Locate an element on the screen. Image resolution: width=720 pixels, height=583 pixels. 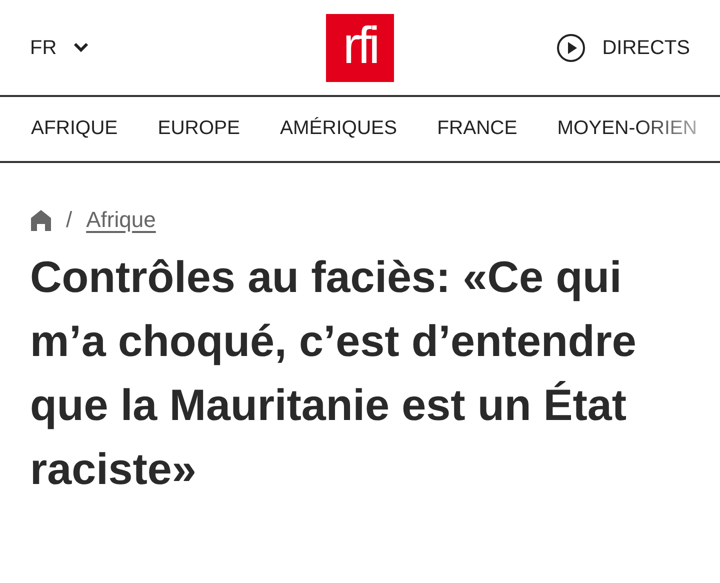
nav-link: EUROPE is located at coordinates (199, 129).